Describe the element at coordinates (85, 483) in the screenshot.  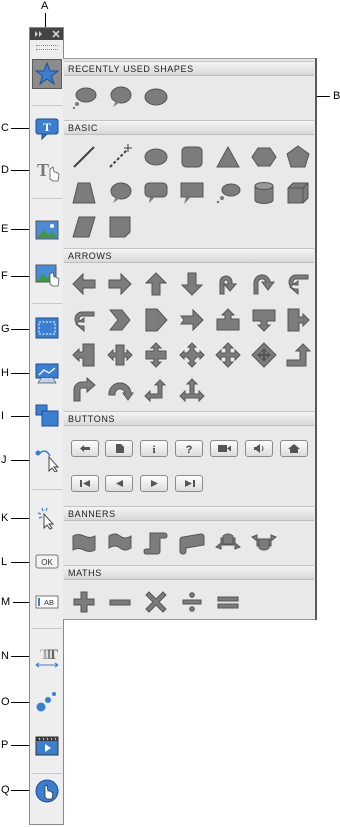
I see `button-first` at that location.